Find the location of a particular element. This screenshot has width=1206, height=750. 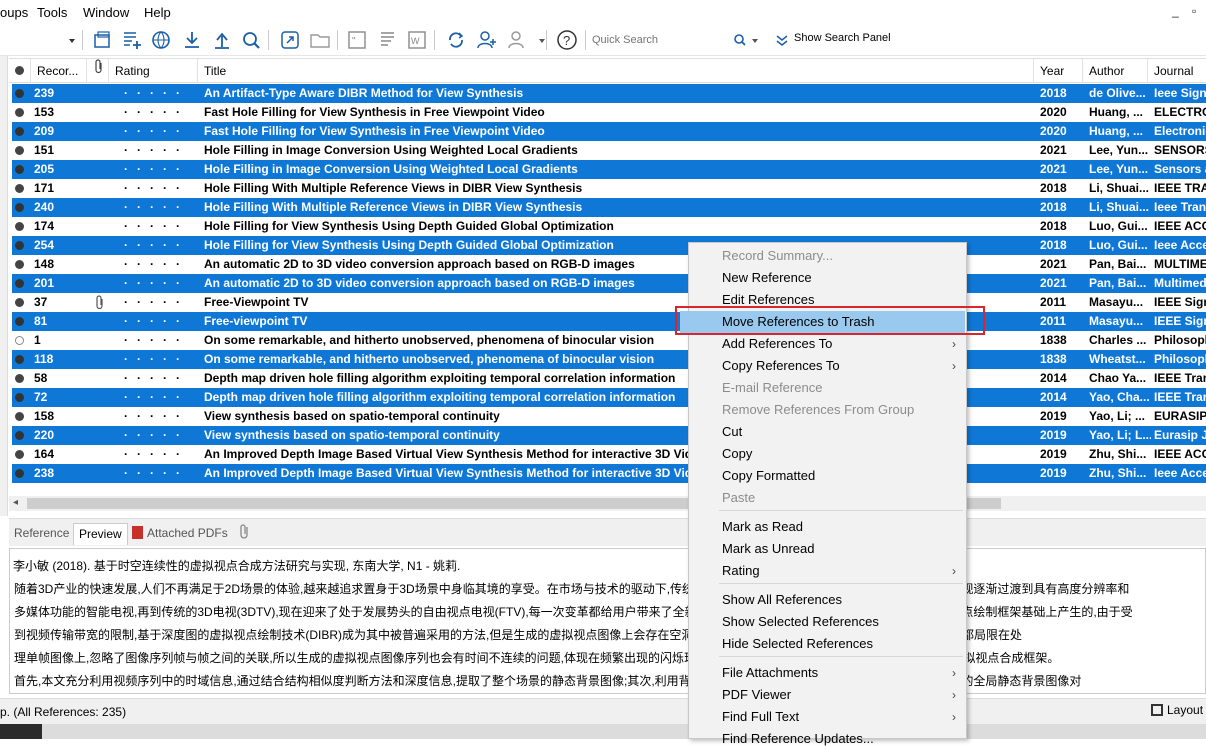

new-reference-icon is located at coordinates (131, 39).